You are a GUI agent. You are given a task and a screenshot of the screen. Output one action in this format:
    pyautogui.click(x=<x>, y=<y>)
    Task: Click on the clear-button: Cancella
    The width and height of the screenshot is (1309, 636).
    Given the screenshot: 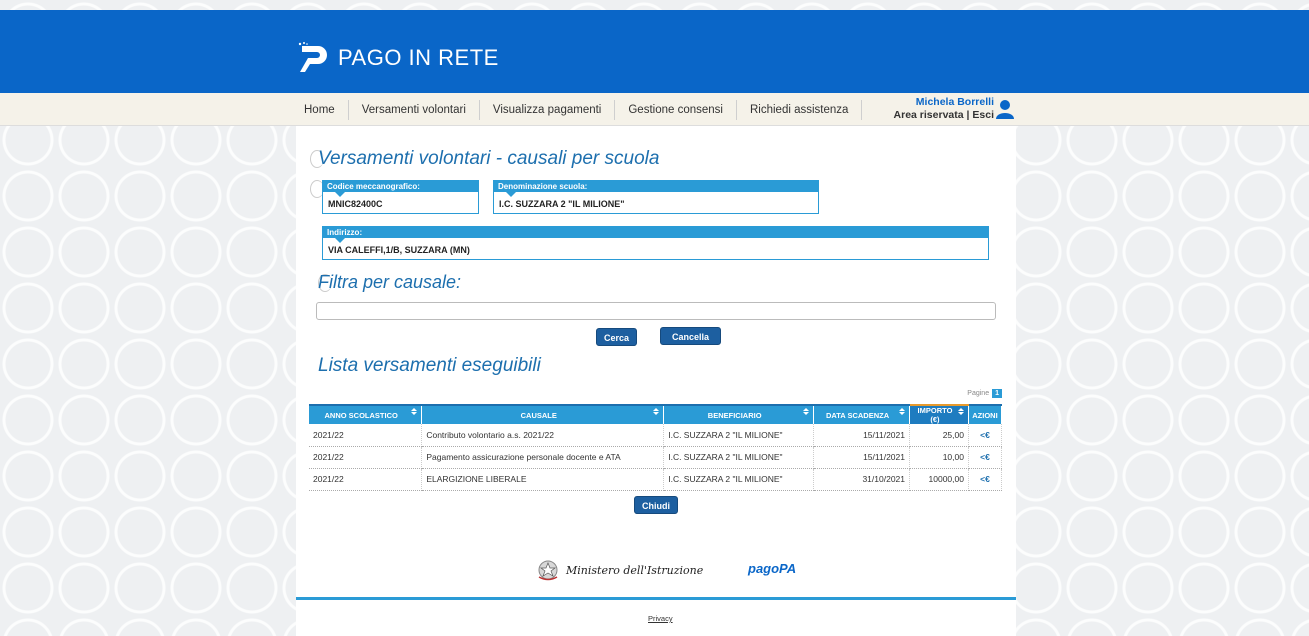 What is the action you would take?
    pyautogui.click(x=690, y=336)
    